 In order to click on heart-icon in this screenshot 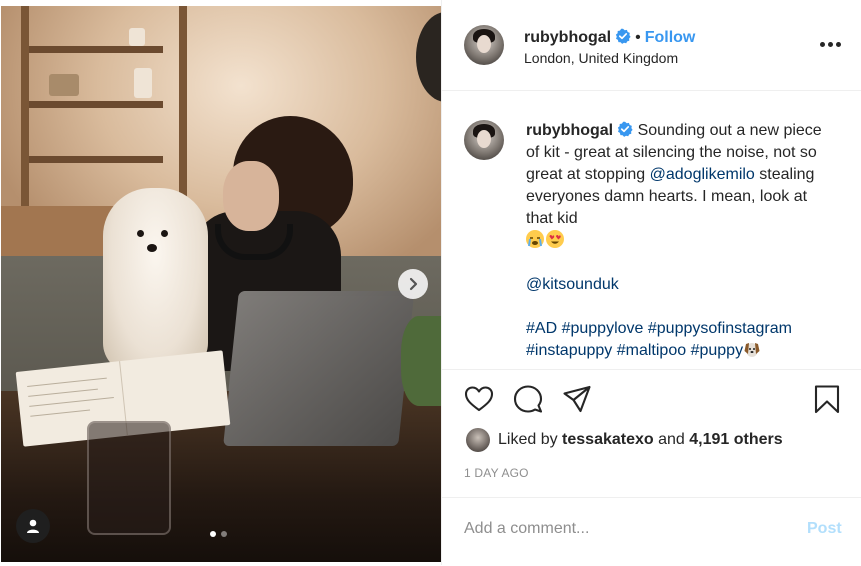, I will do `click(479, 399)`.